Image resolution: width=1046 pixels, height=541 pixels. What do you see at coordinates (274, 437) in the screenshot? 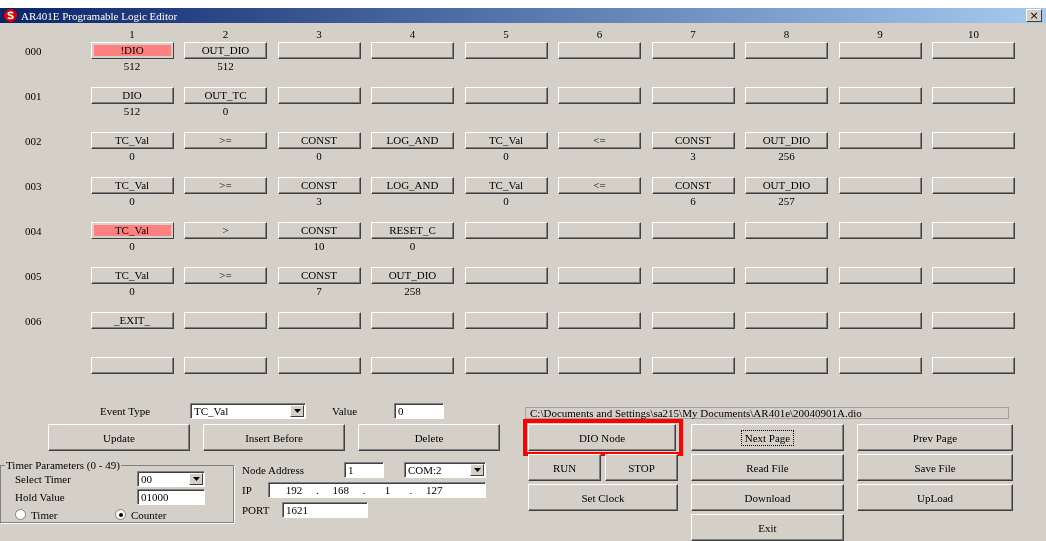
I see `editor-button: Insert Before` at bounding box center [274, 437].